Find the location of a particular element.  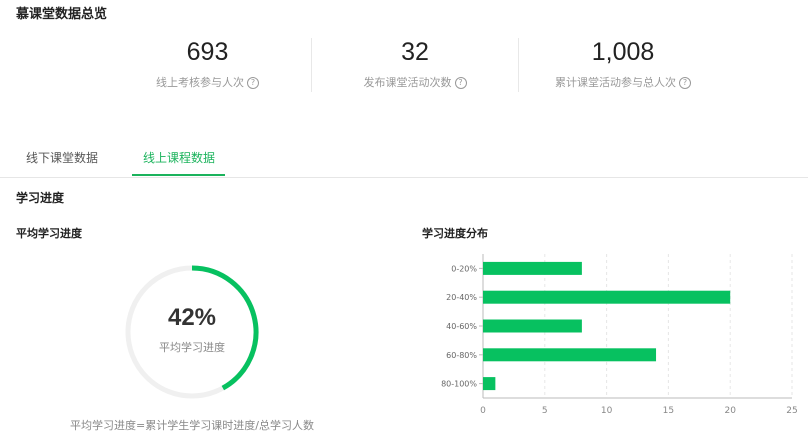

progress-label: 平均学习进度 is located at coordinates (192, 347).